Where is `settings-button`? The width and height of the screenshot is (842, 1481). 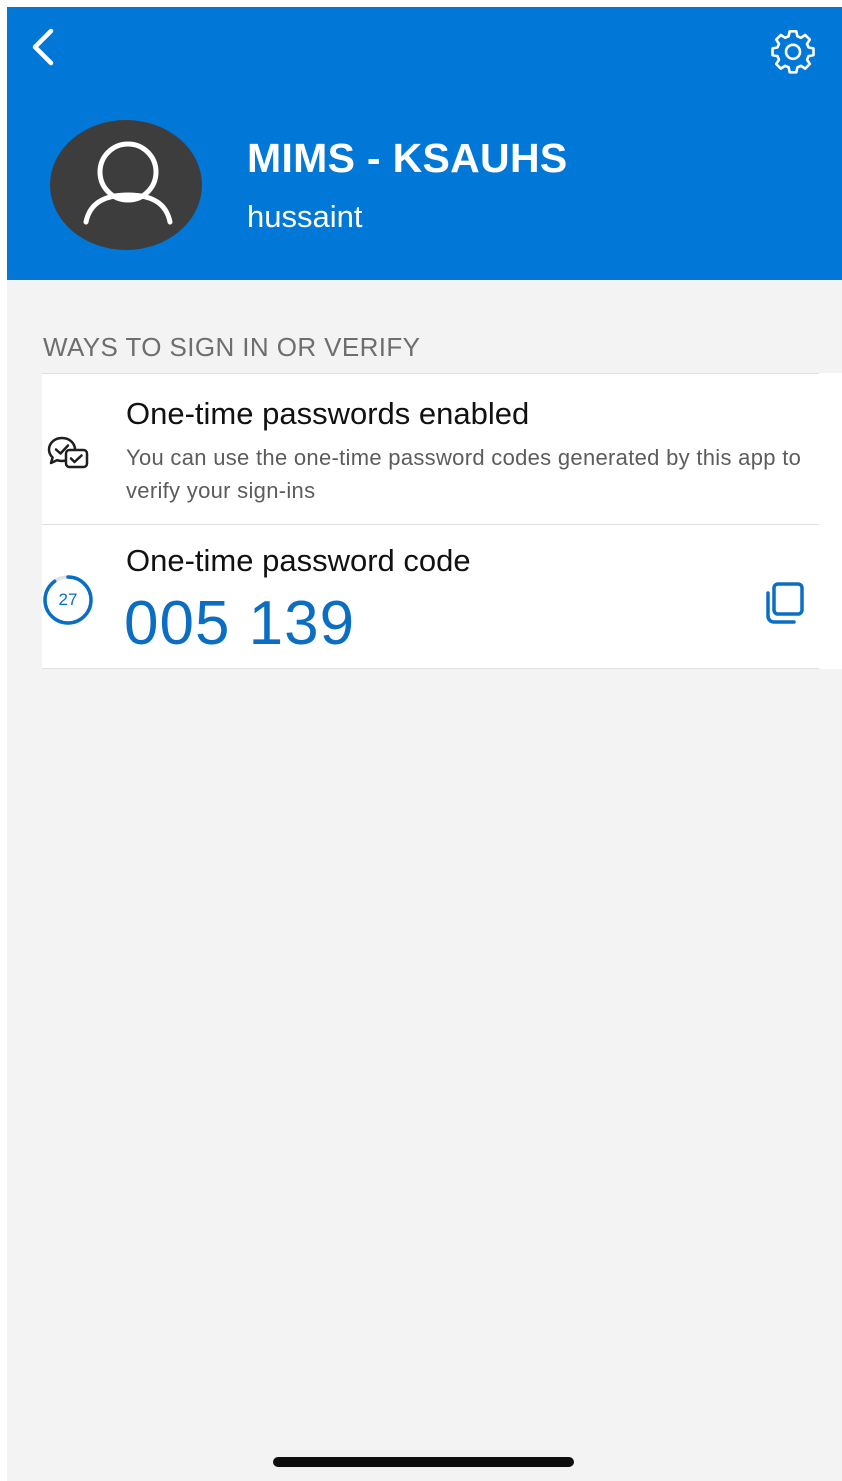 settings-button is located at coordinates (793, 51).